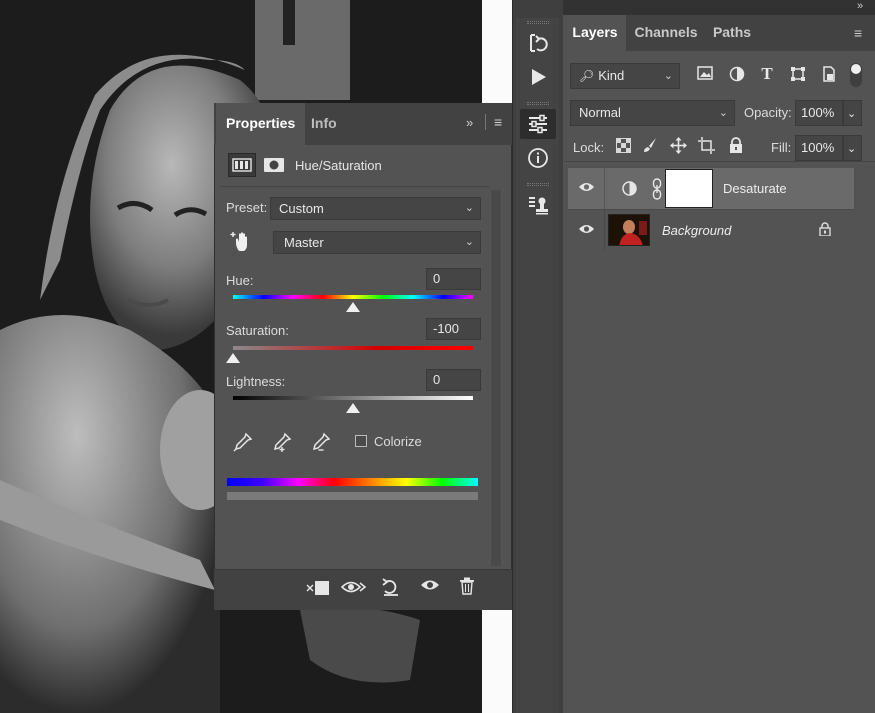 The width and height of the screenshot is (875, 713). I want to click on filter-toggle-knob, so click(856, 69).